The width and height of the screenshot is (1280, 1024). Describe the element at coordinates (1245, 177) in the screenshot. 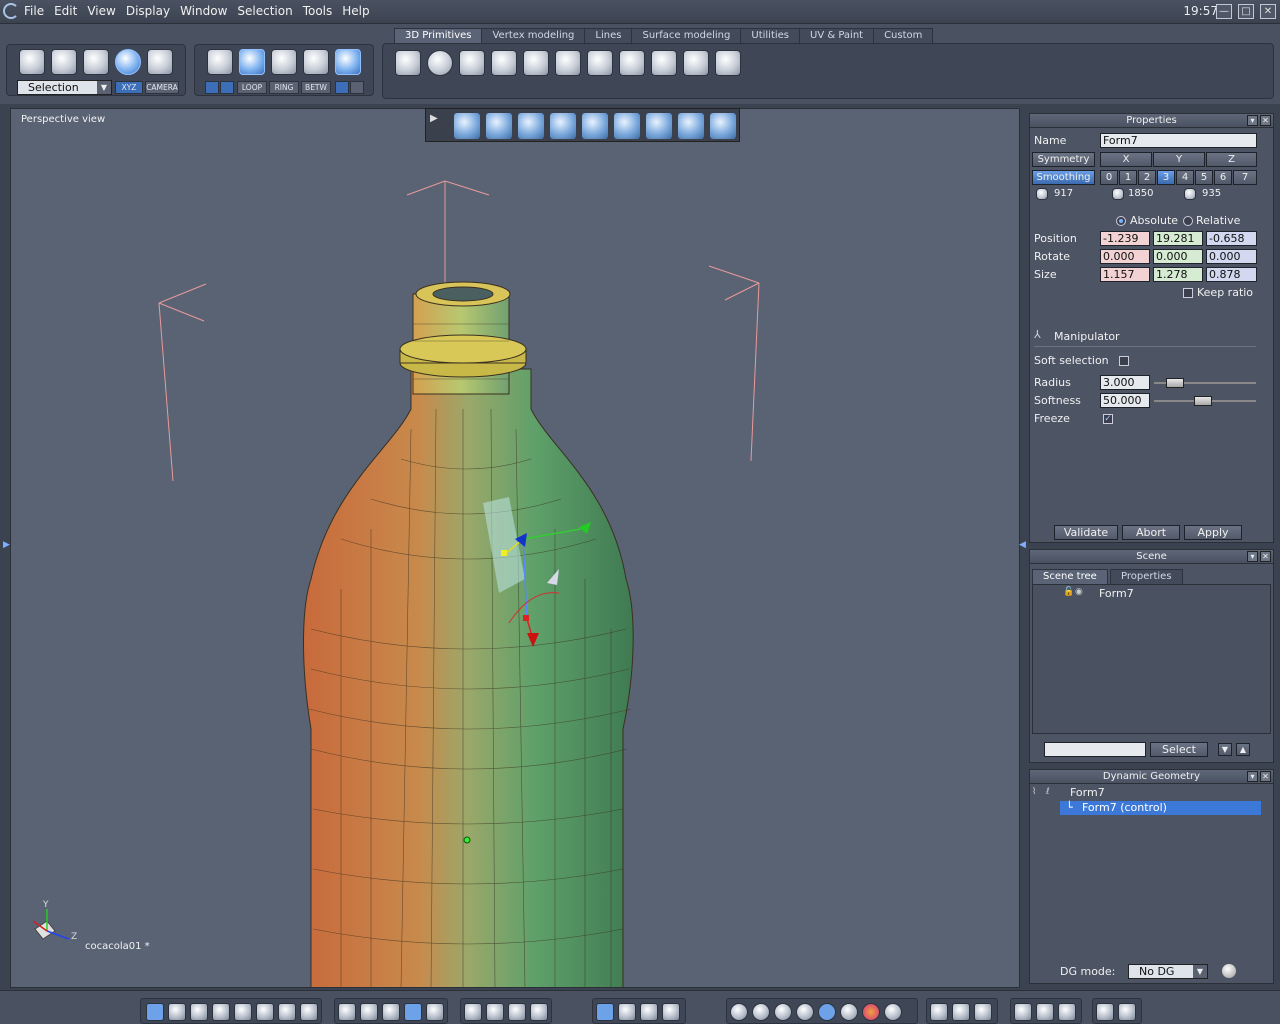

I see `smoothing-7: 7` at that location.